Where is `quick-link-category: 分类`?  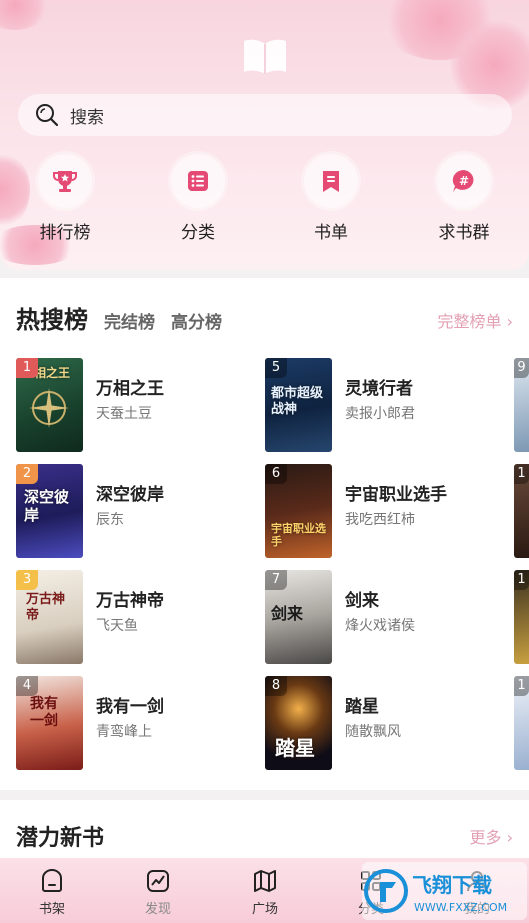 quick-link-category: 分类 is located at coordinates (198, 198).